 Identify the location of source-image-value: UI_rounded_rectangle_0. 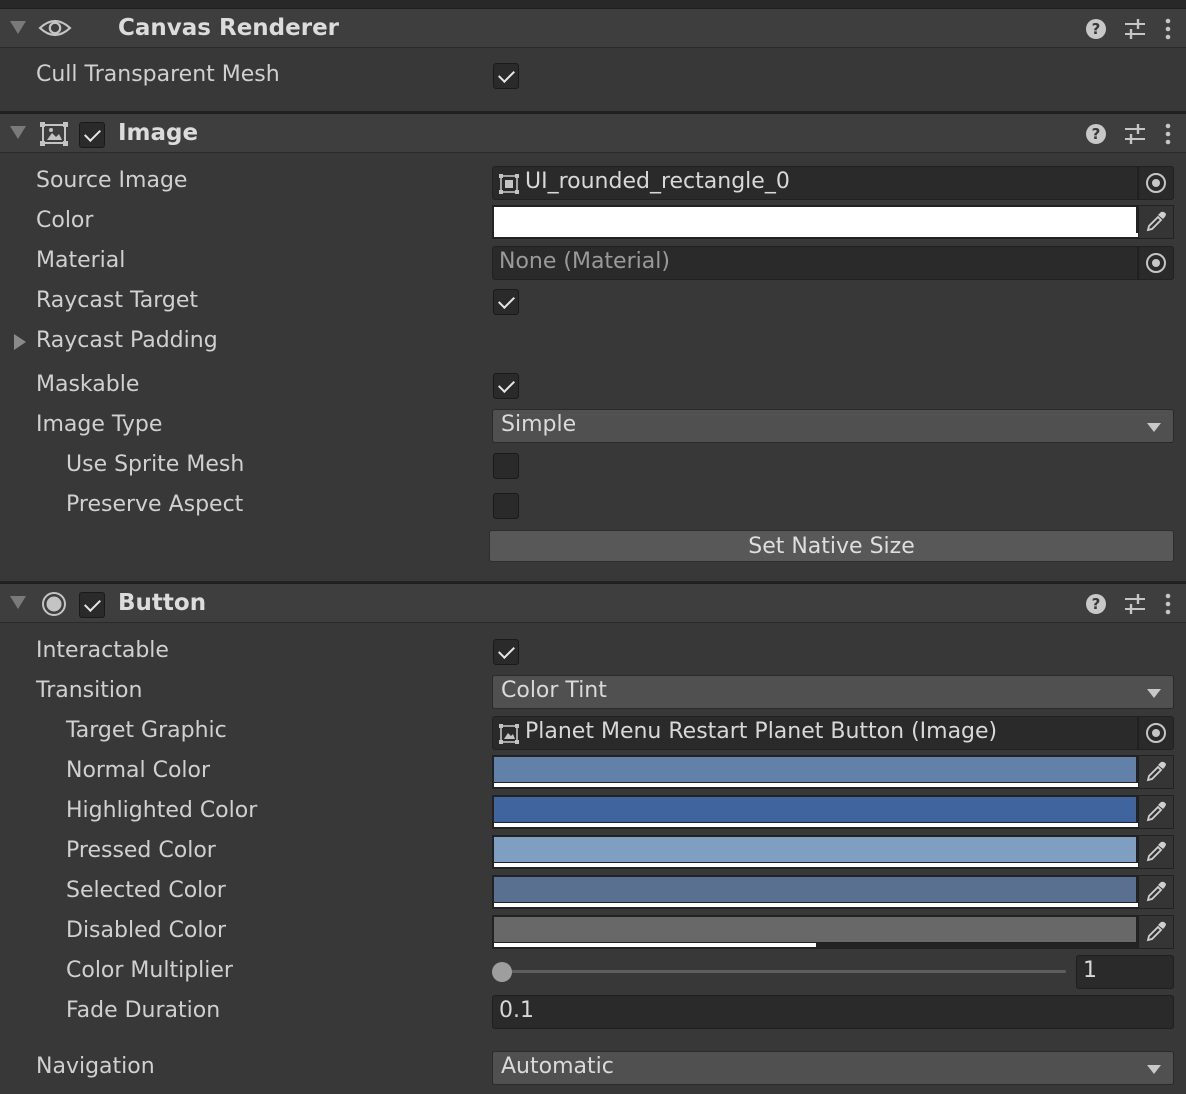
(657, 181).